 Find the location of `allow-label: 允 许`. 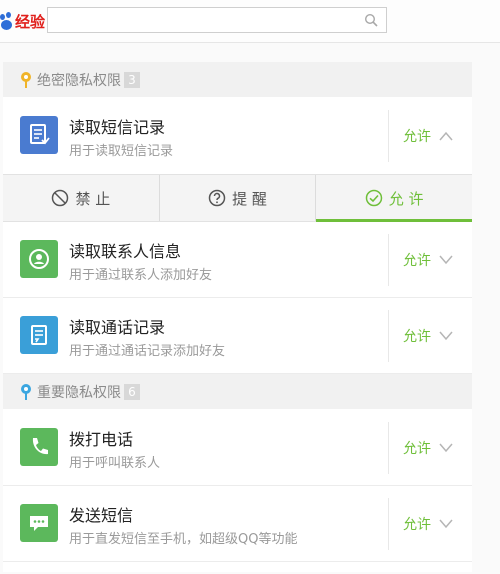

allow-label: 允 许 is located at coordinates (406, 198).